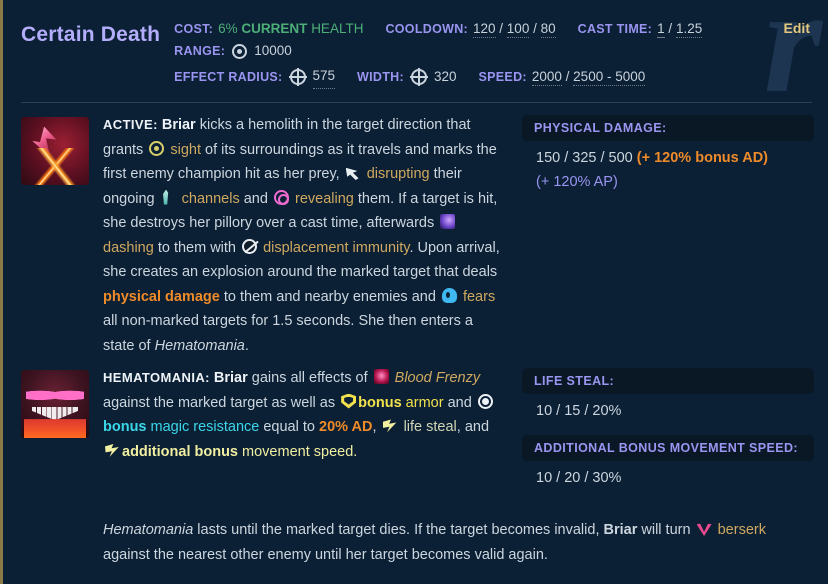 The image size is (828, 584). Describe the element at coordinates (221, 402) in the screenshot. I see `passive-t3: against the marked target as well as` at that location.